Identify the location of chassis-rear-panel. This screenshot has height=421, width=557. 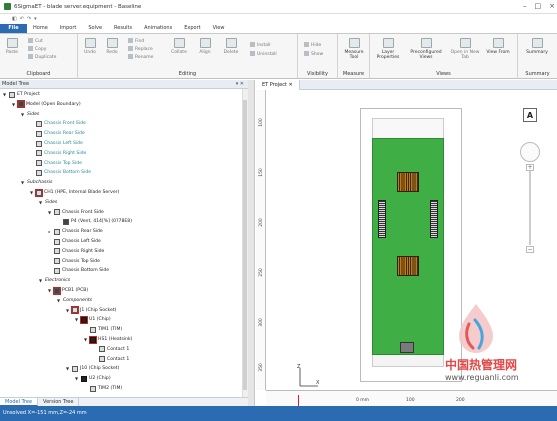
(408, 361).